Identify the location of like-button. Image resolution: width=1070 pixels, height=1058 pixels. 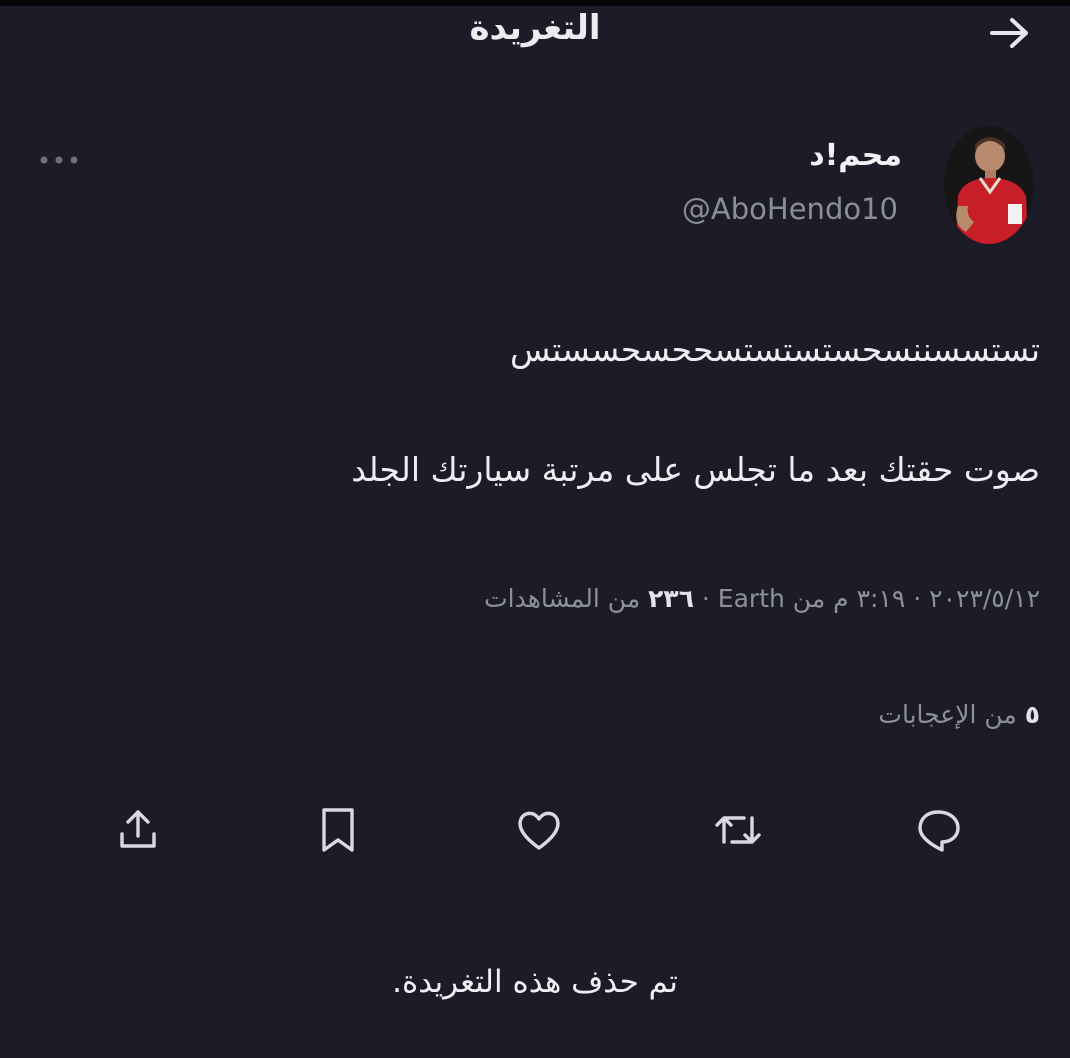
(539, 830).